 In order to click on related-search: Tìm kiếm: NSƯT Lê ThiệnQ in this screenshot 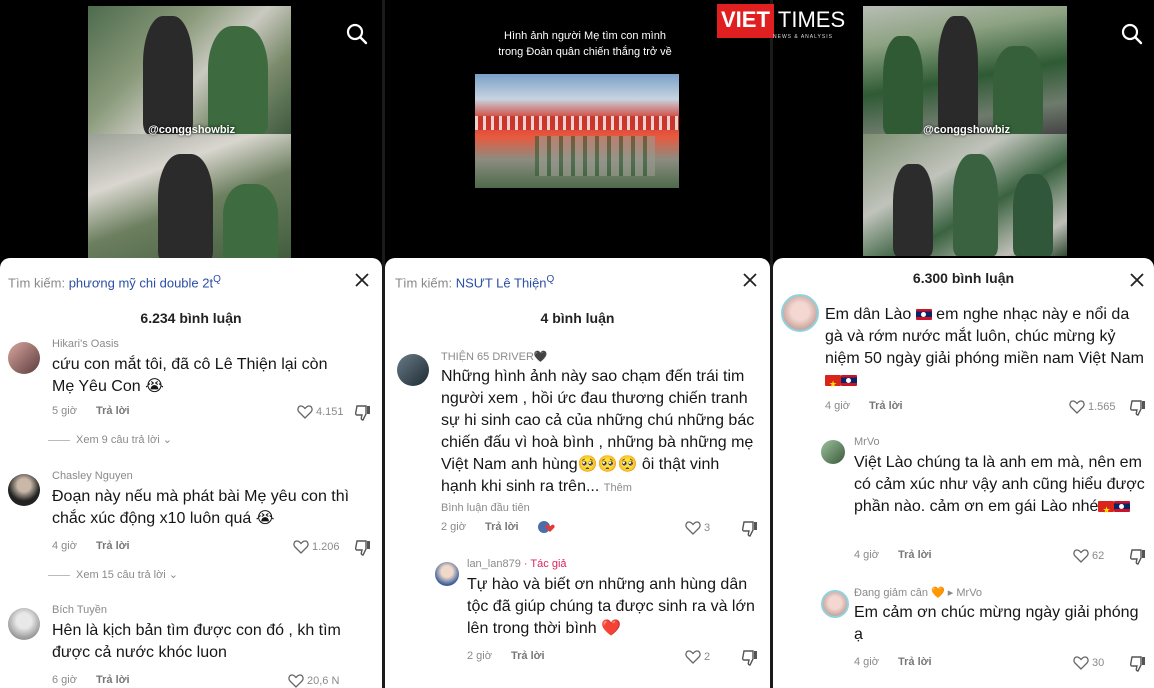, I will do `click(474, 282)`.